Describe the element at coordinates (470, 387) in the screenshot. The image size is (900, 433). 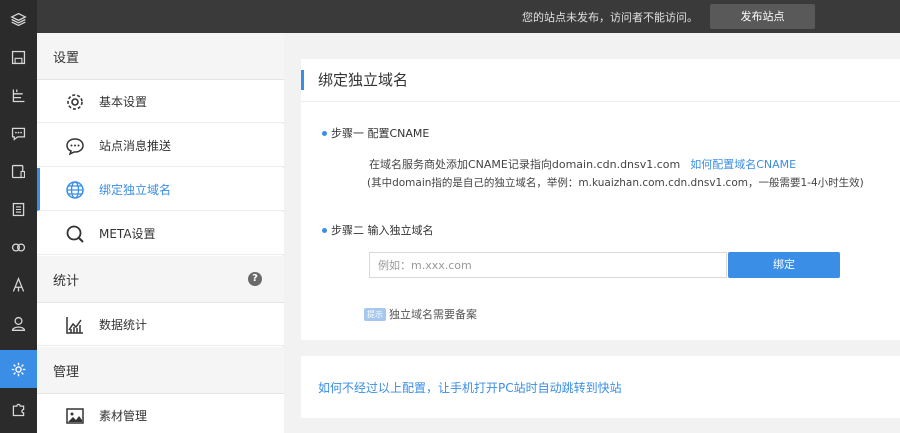
I see `auto-redirect-link: 如何不经过以上配置，让手机打开PC站时自动跳转到快站` at that location.